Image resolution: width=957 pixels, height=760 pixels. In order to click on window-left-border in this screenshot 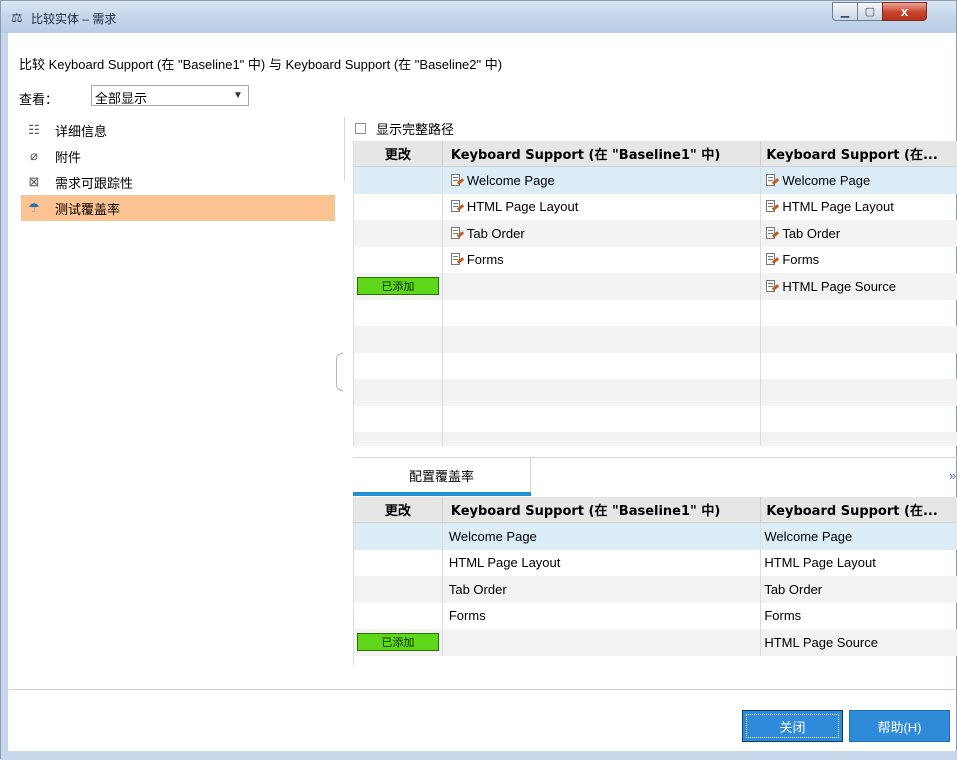, I will do `click(4, 393)`.